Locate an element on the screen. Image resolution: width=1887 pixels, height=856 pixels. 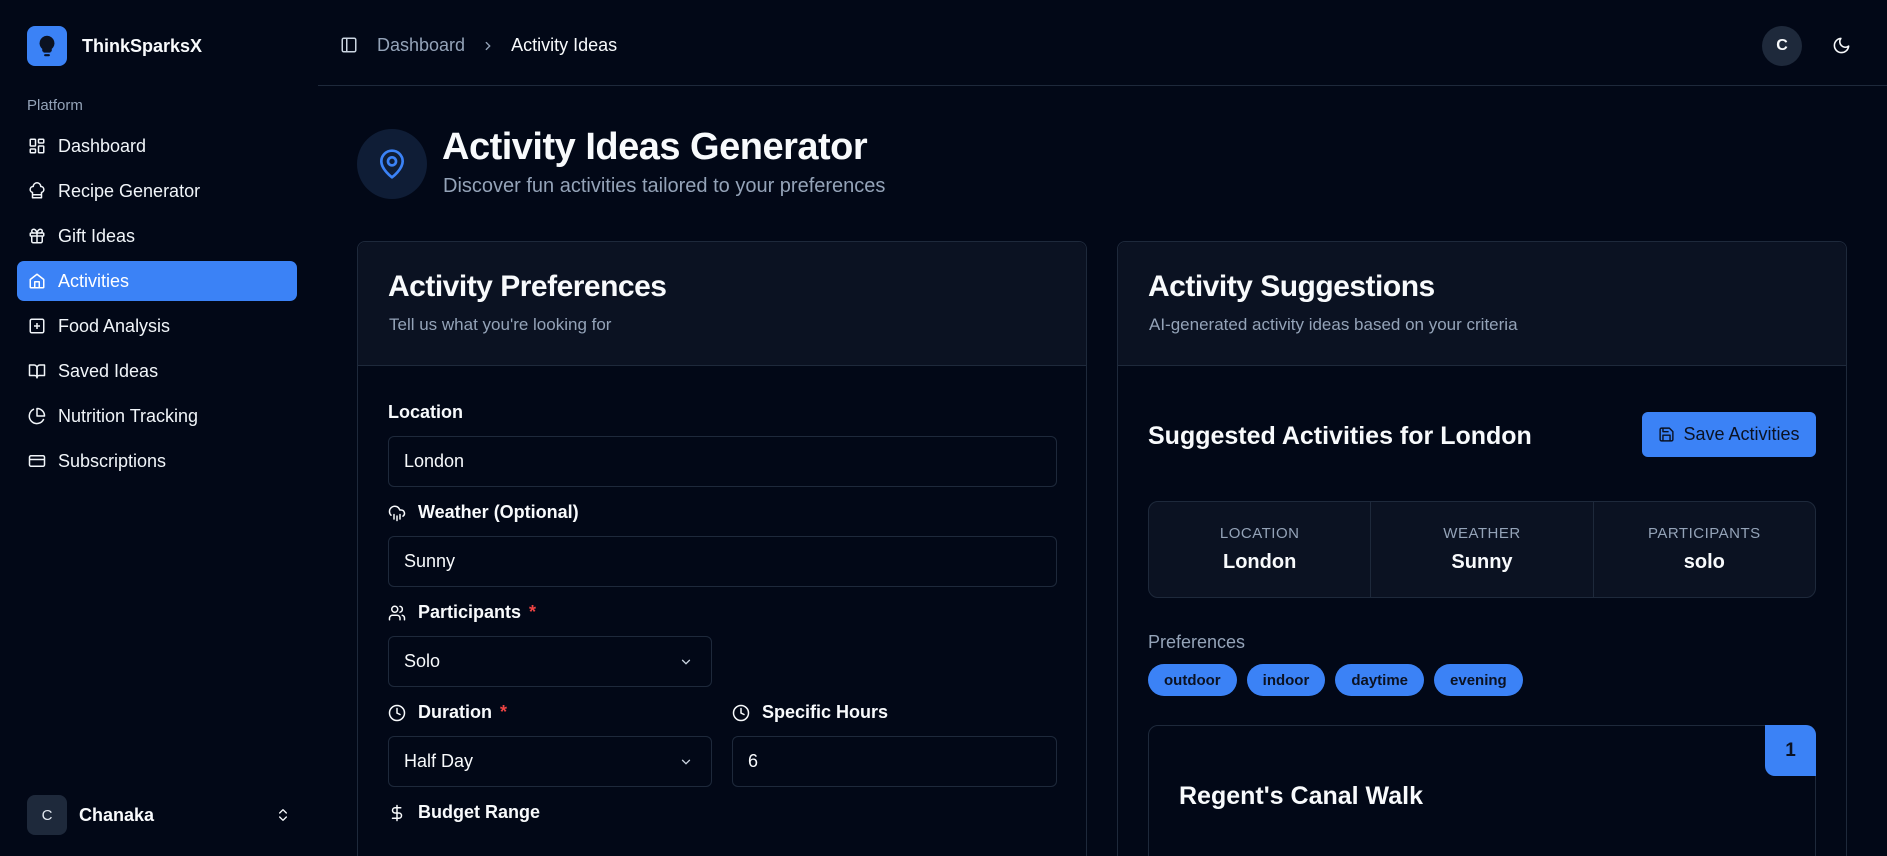
sidebar-item-label: Dashboard is located at coordinates (102, 145).